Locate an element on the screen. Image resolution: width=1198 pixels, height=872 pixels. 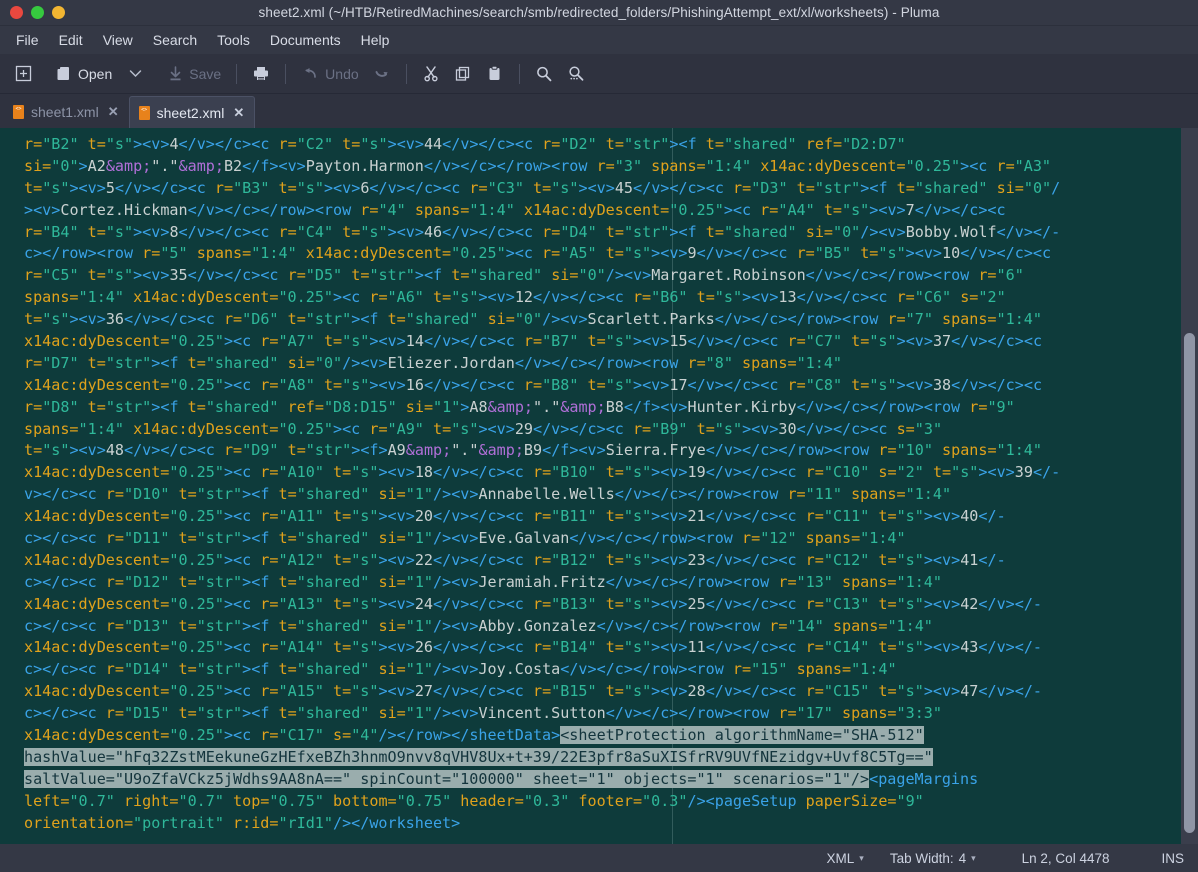
language-label: XML is located at coordinates (840, 858).